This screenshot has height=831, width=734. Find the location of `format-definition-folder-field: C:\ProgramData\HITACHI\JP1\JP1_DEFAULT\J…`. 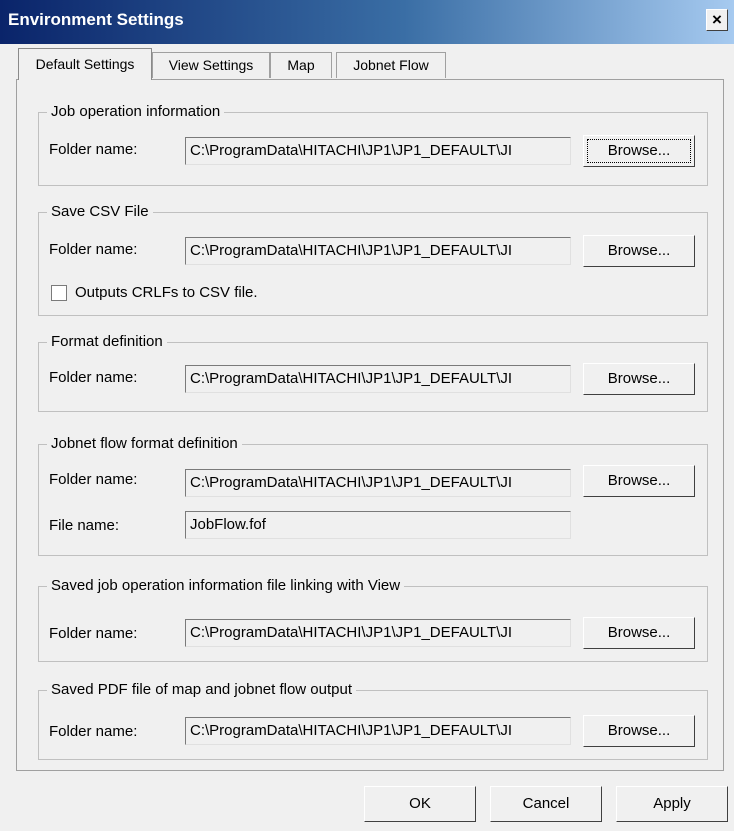

format-definition-folder-field: C:\ProgramData\HITACHI\JP1\JP1_DEFAULT\J… is located at coordinates (378, 379).